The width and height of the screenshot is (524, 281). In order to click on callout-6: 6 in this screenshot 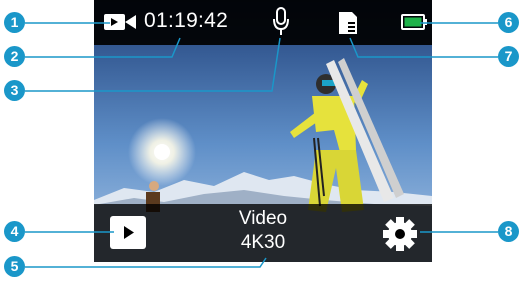, I will do `click(508, 22)`.